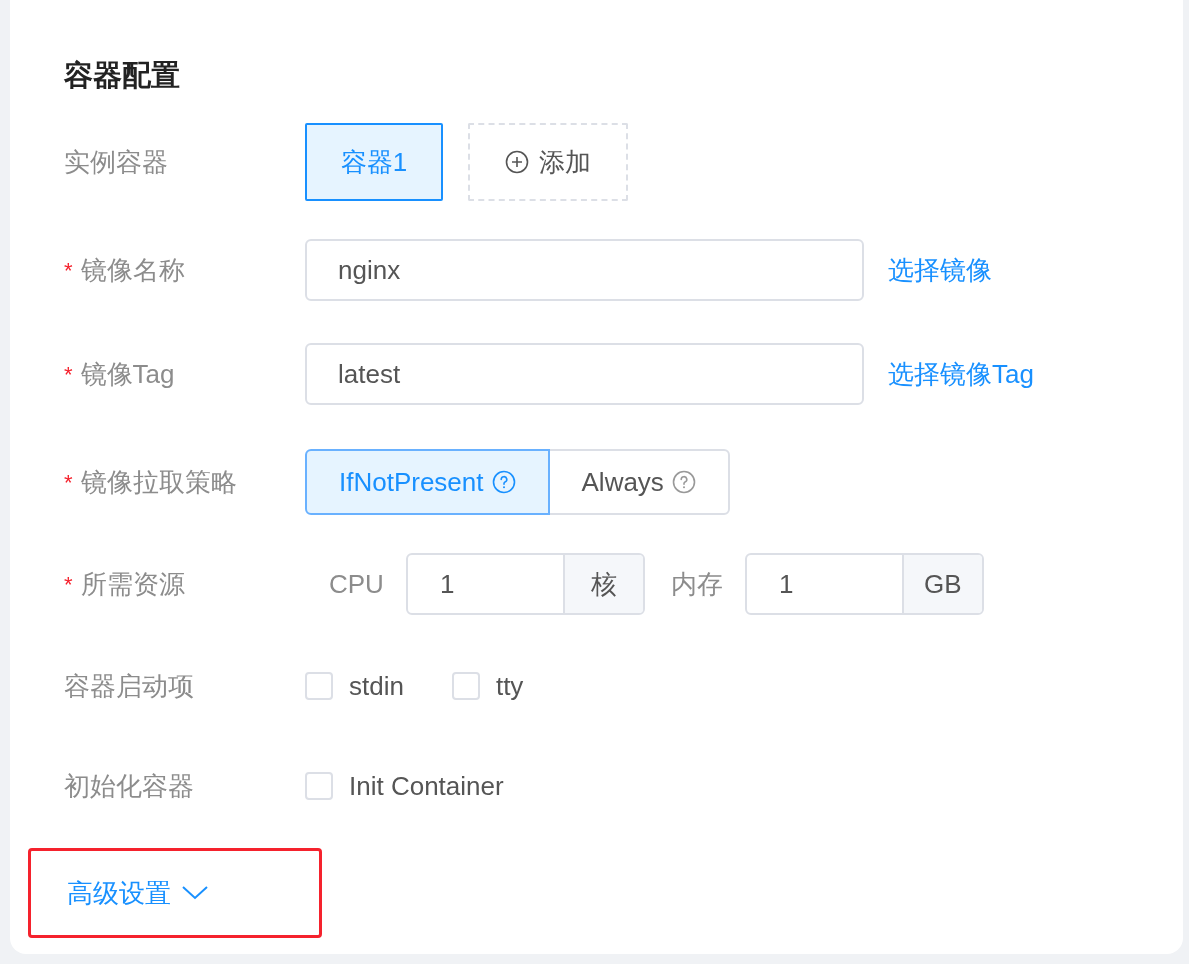 The height and width of the screenshot is (964, 1189). Describe the element at coordinates (584, 374) in the screenshot. I see `text-field: latest` at that location.